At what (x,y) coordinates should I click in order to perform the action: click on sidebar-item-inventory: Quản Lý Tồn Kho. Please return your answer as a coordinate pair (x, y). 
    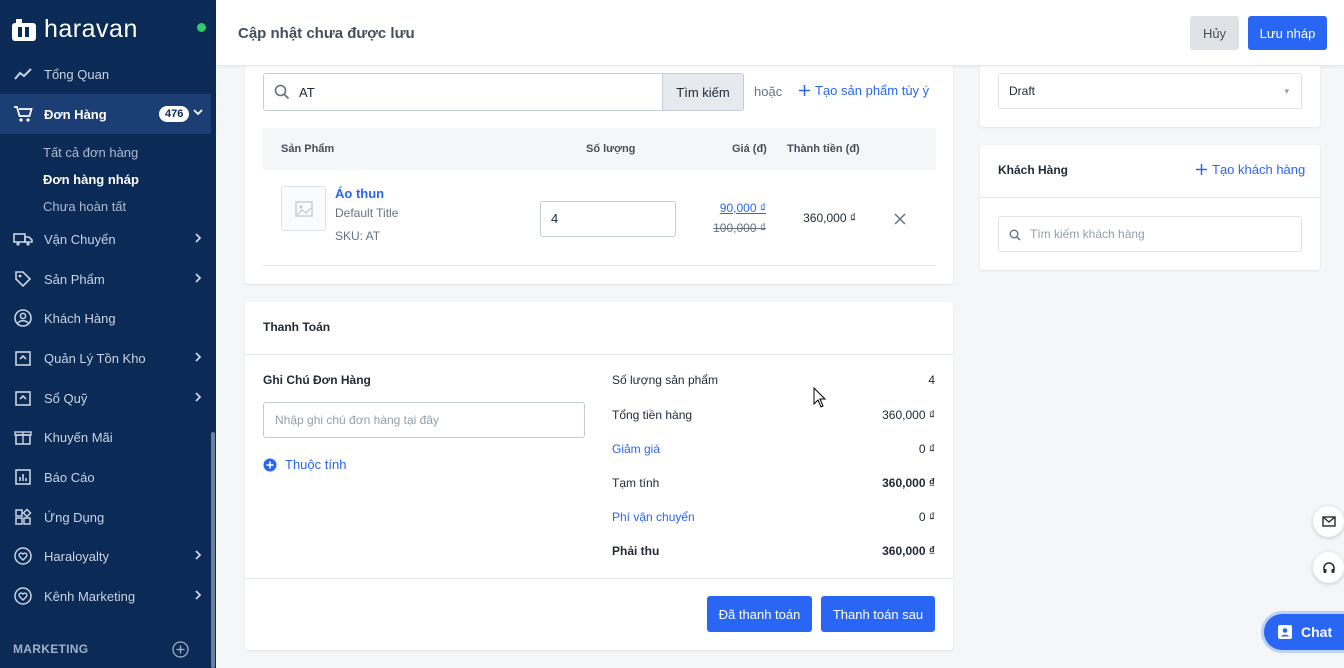
    Looking at the image, I should click on (106, 358).